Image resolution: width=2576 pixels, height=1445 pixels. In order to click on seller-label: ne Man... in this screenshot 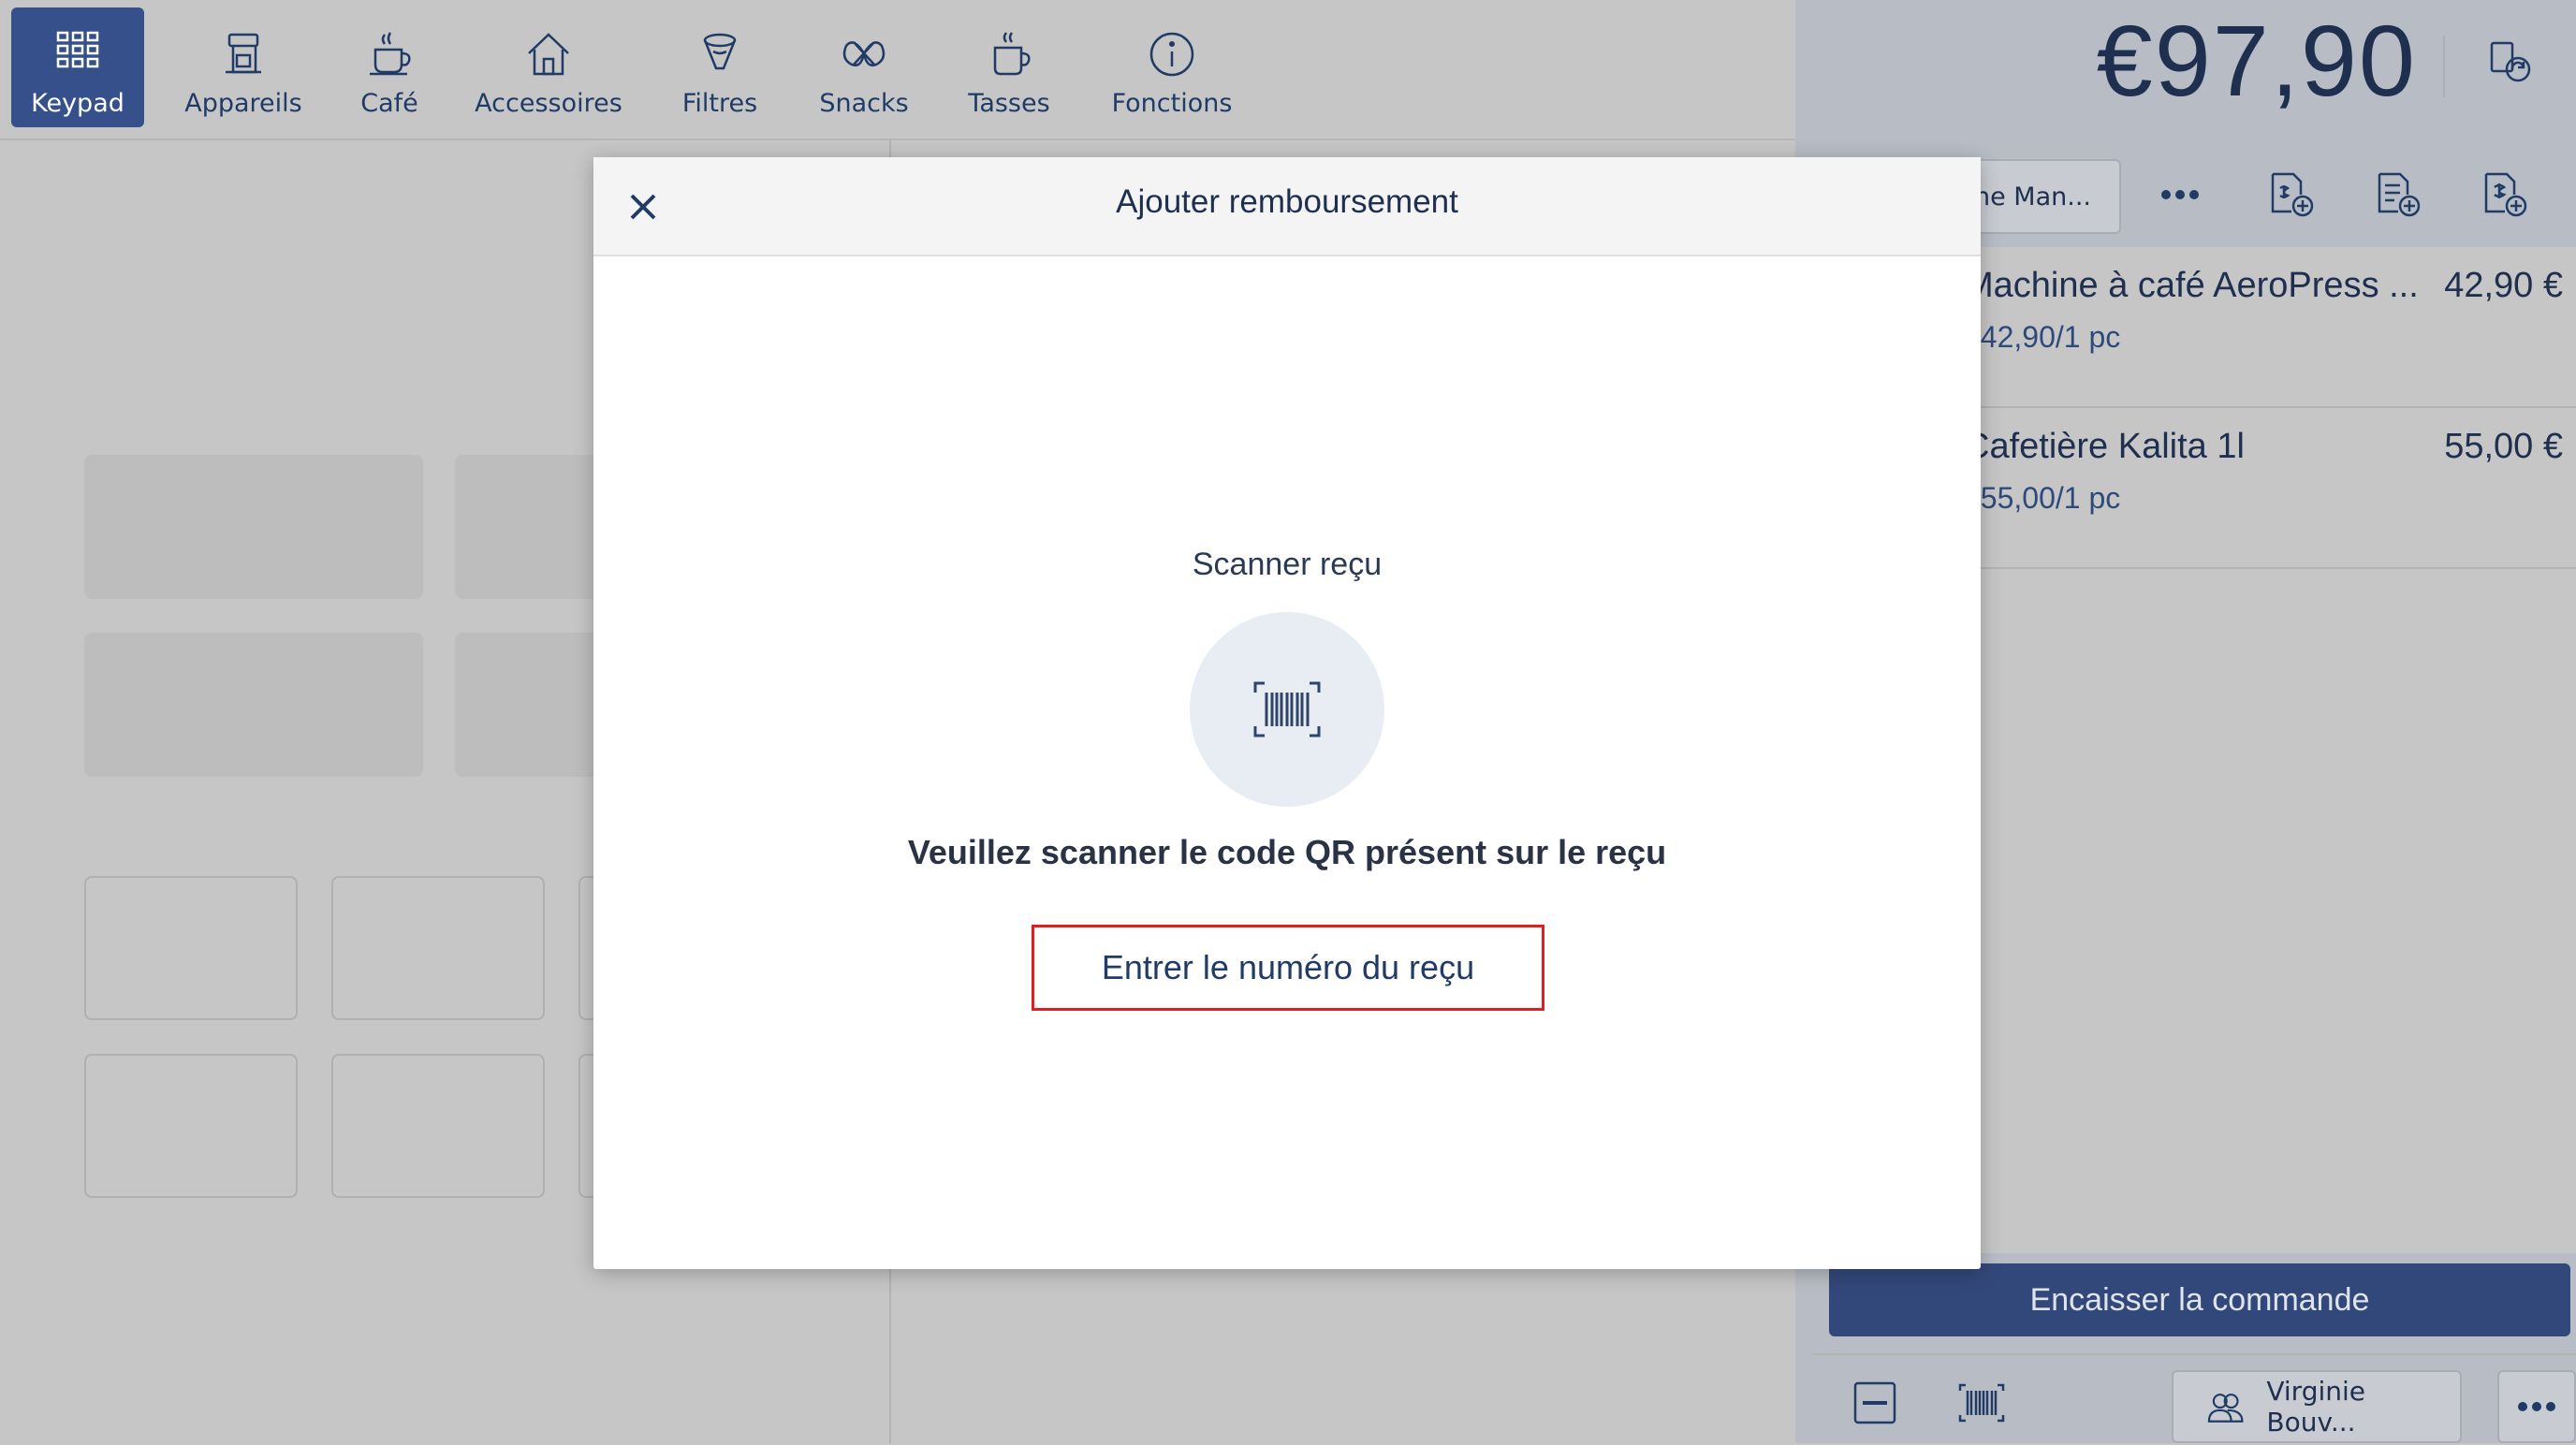, I will do `click(2032, 197)`.